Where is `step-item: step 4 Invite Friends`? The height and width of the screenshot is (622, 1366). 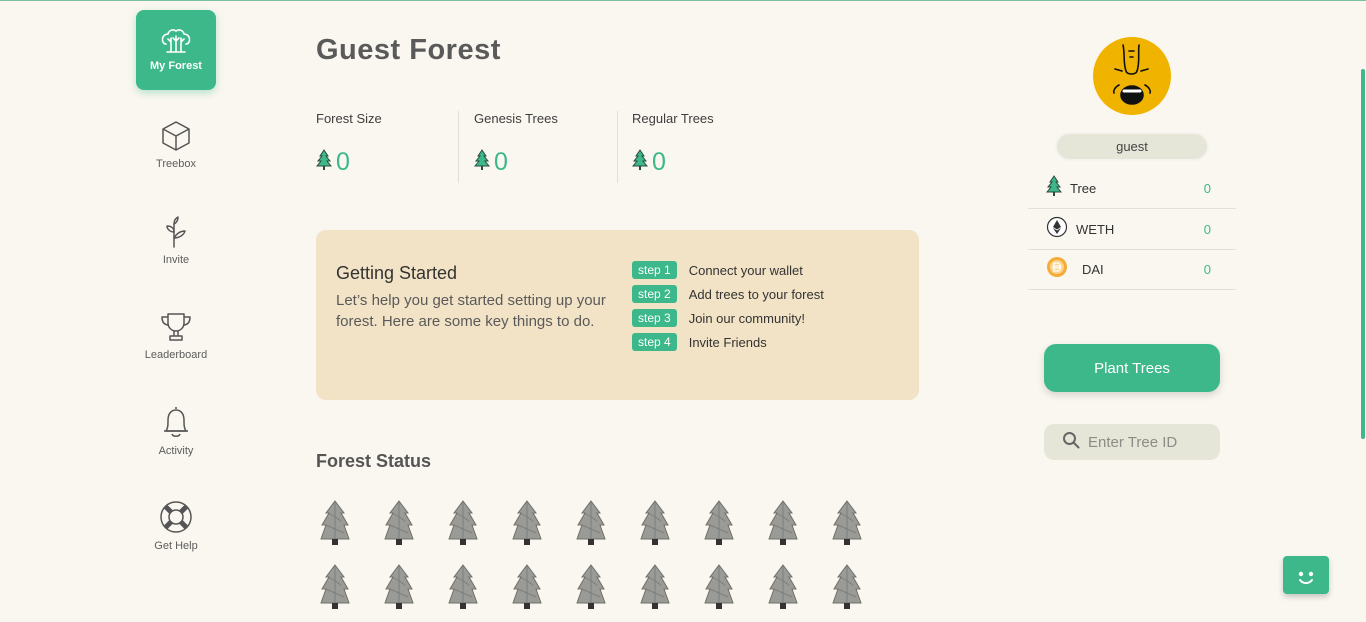 step-item: step 4 Invite Friends is located at coordinates (699, 342).